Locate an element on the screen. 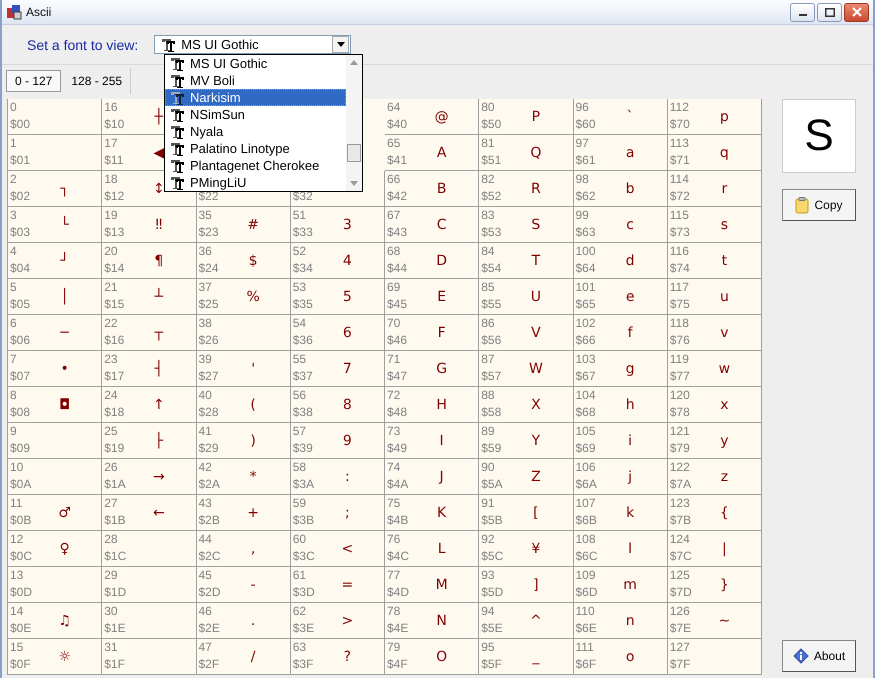  character-cell: 46 $2E . is located at coordinates (243, 621).